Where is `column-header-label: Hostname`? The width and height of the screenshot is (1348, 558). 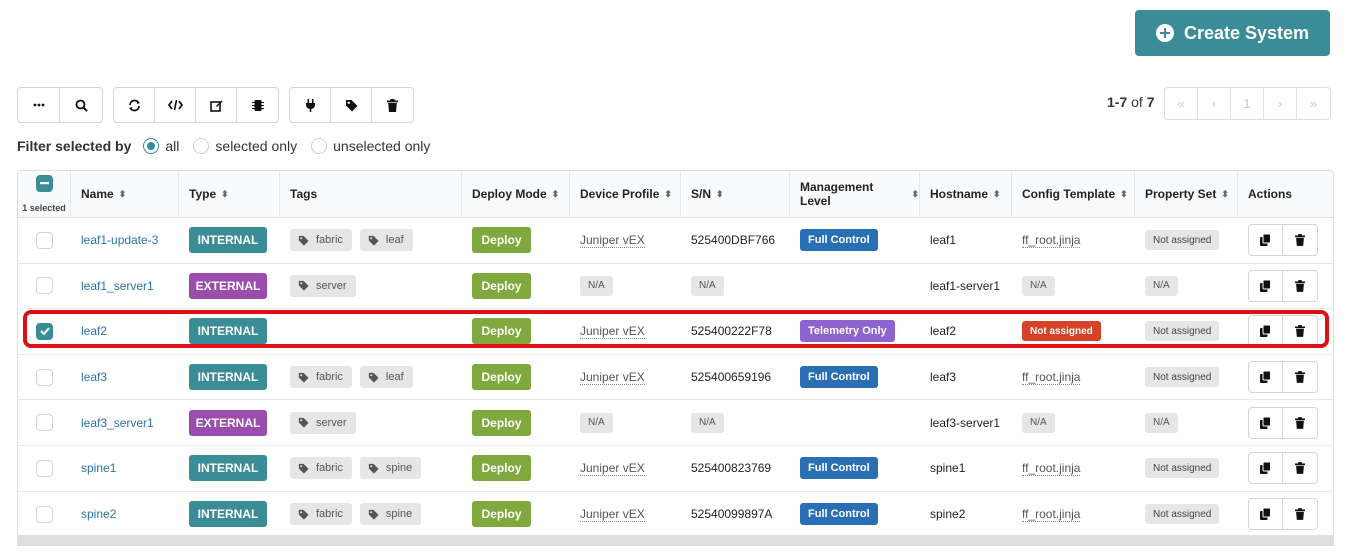 column-header-label: Hostname is located at coordinates (959, 194).